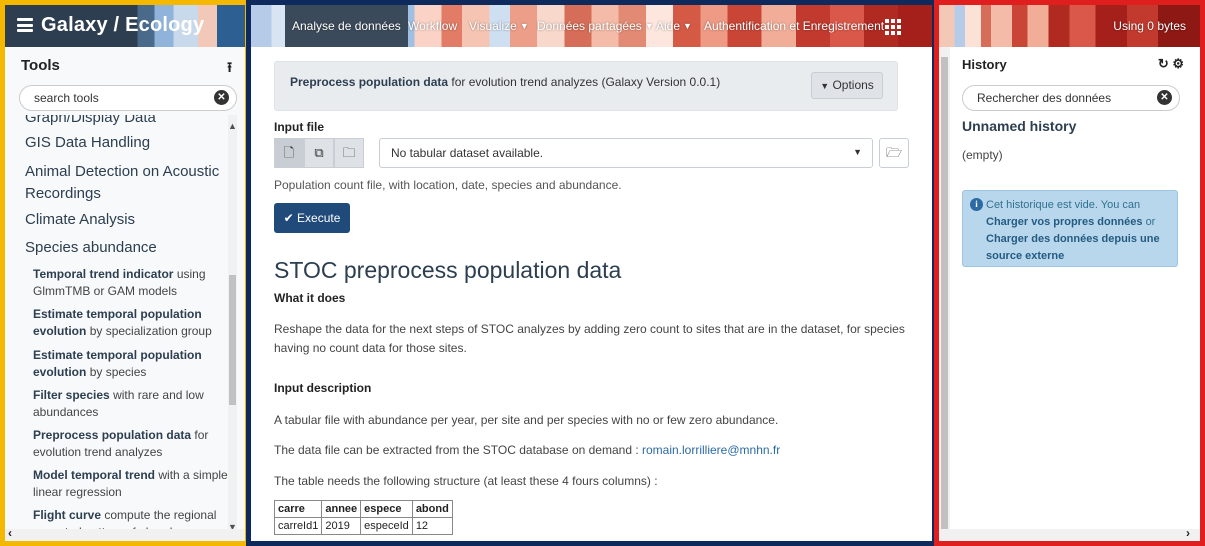 The height and width of the screenshot is (546, 1205). What do you see at coordinates (10, 533) in the screenshot?
I see `scroll-left-icon: ‹` at bounding box center [10, 533].